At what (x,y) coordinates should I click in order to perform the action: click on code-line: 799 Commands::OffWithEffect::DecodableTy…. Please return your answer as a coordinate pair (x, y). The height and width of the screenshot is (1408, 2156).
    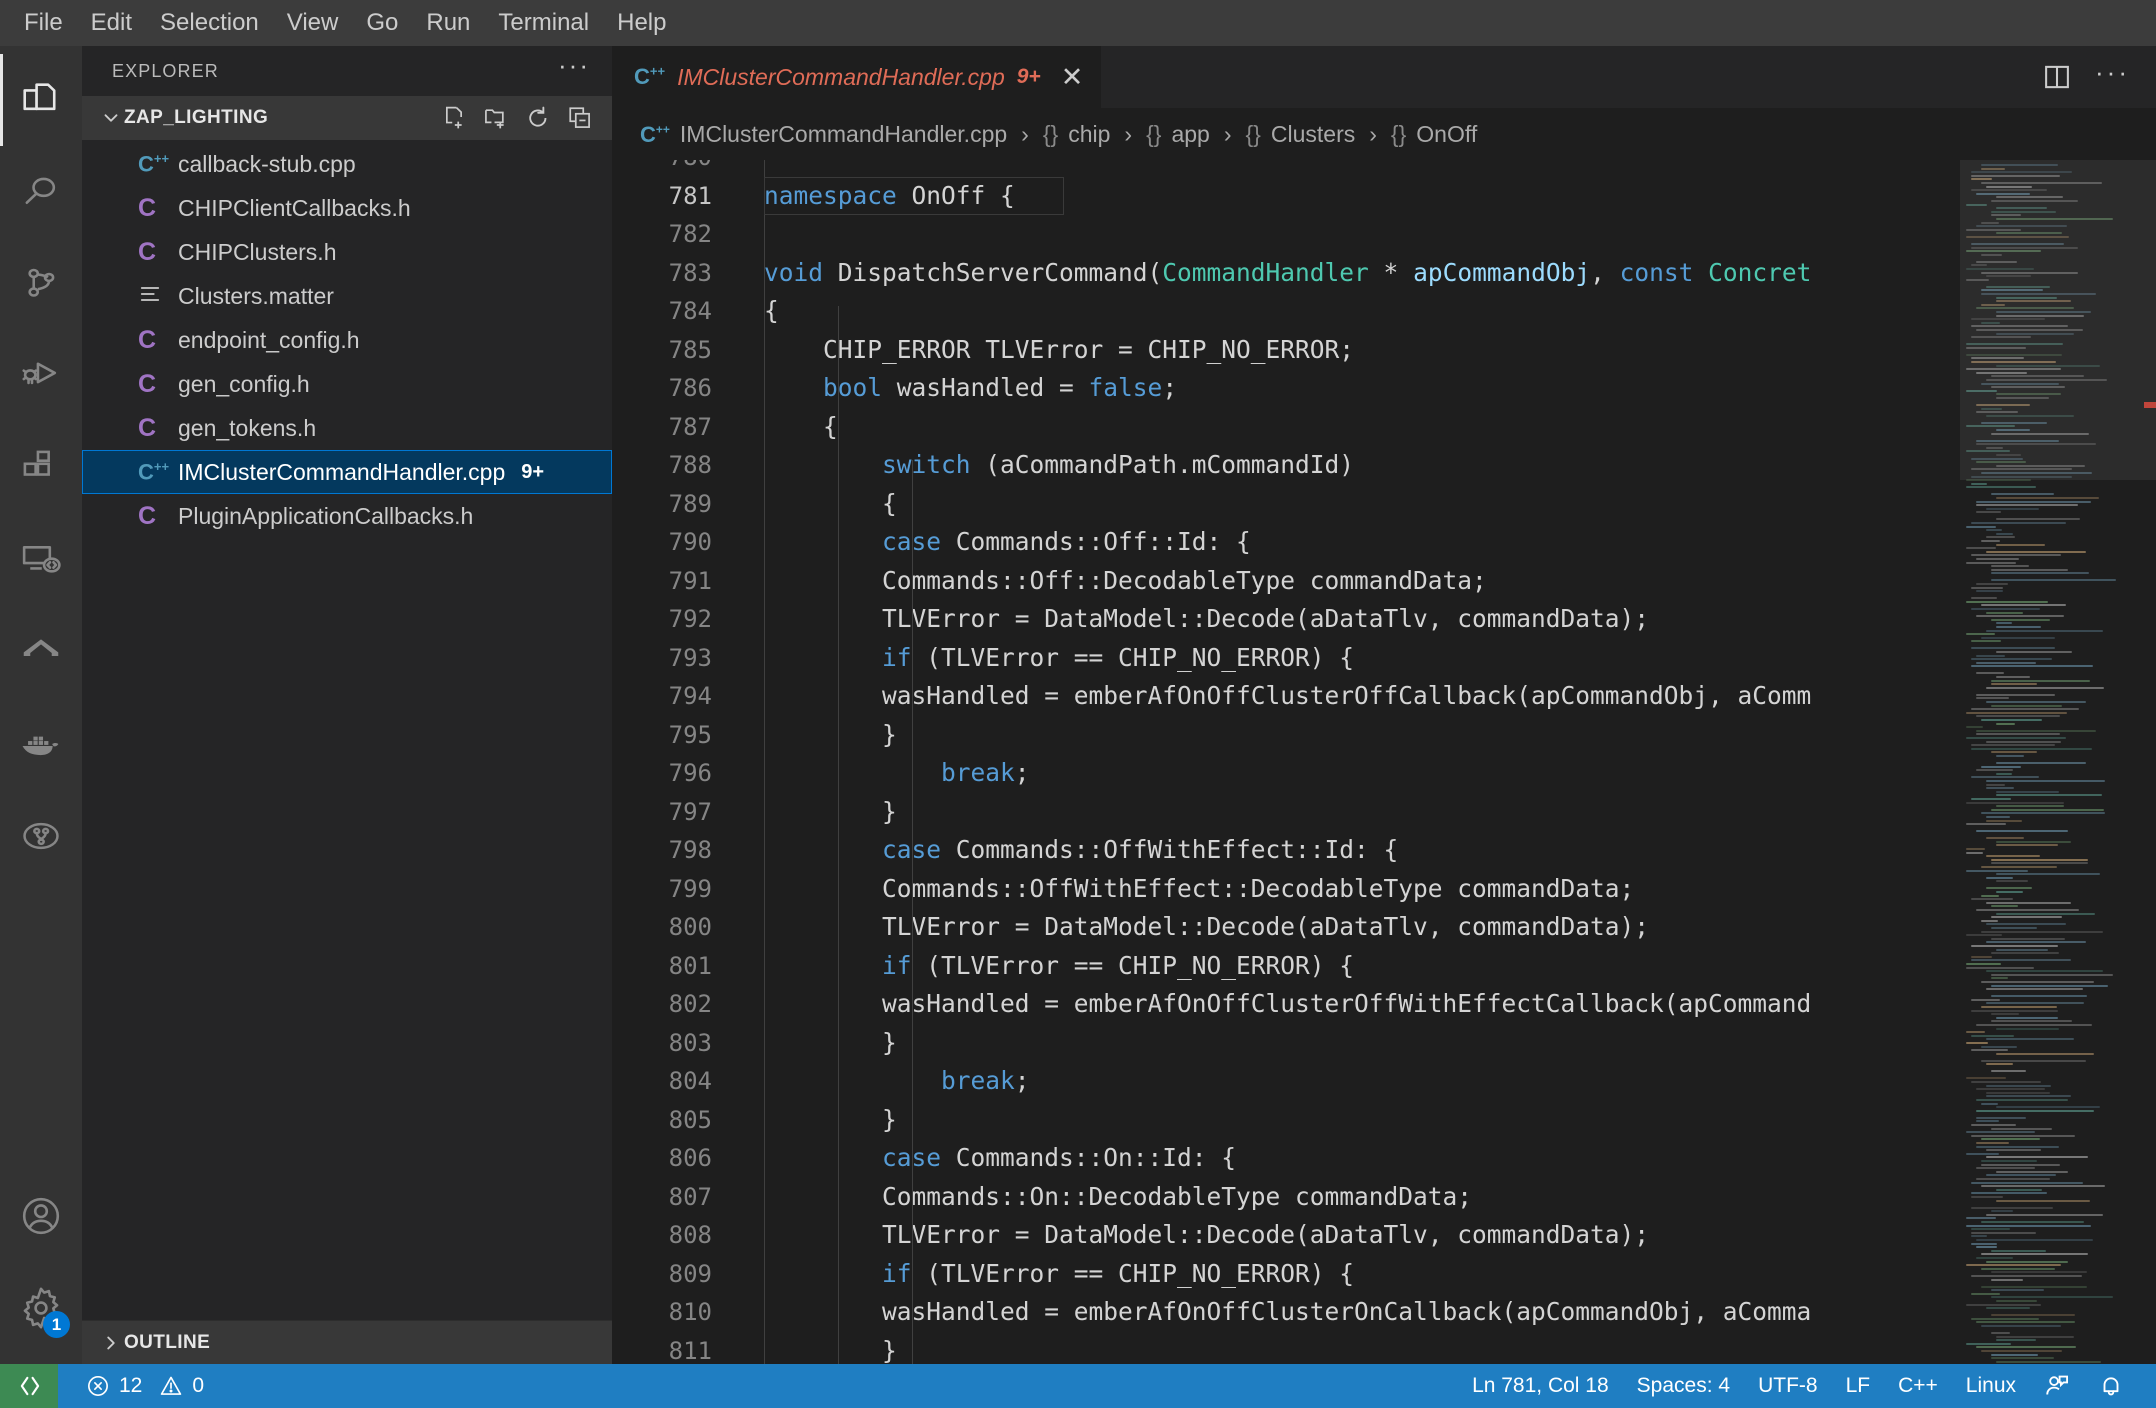
    Looking at the image, I should click on (1286, 889).